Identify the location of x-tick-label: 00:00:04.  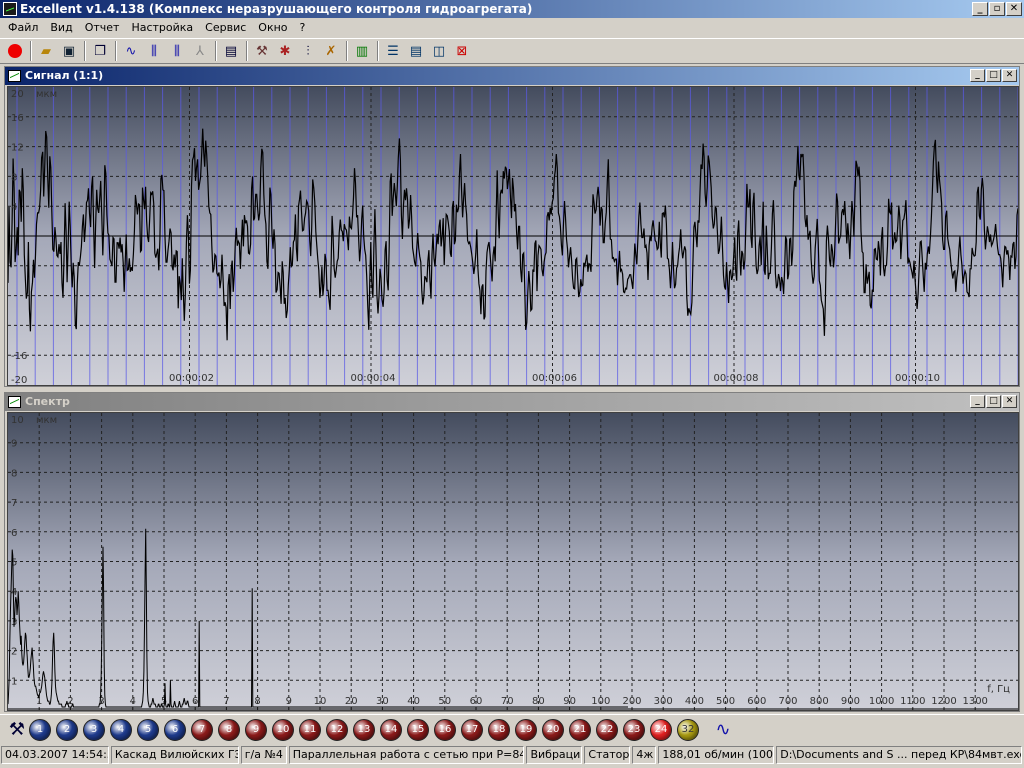
(373, 378).